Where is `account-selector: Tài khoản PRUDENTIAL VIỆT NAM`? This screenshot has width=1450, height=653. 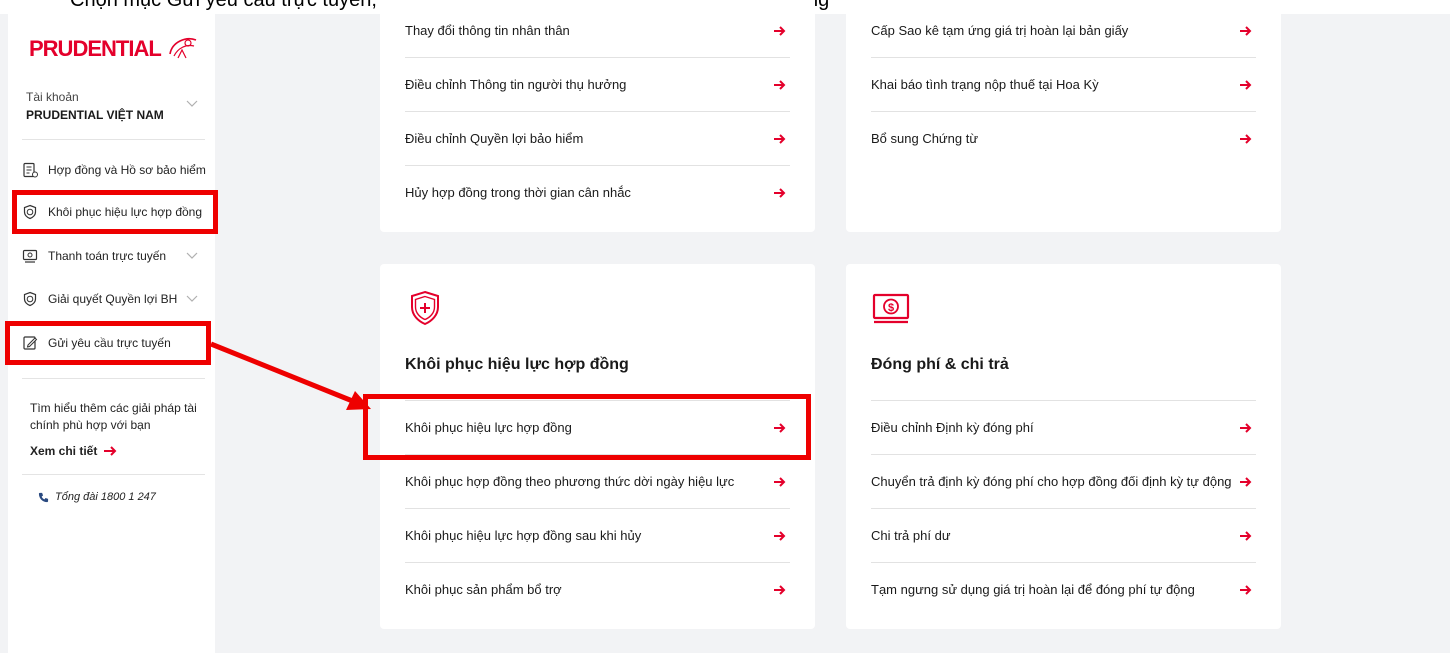
account-selector: Tài khoản PRUDENTIAL VIỆT NAM is located at coordinates (95, 106).